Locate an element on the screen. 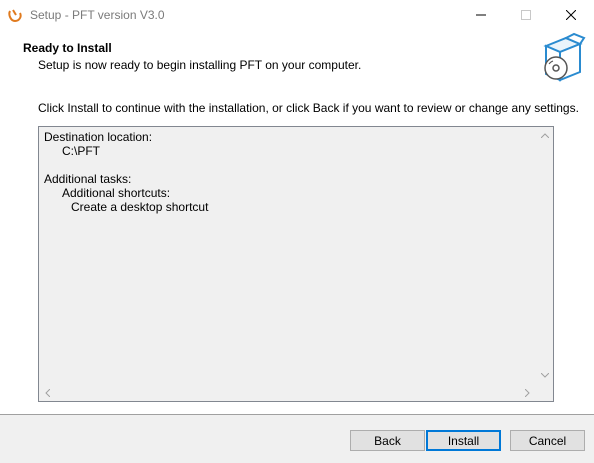 The width and height of the screenshot is (594, 463). title-bar: Setup - PFT version V3.0 is located at coordinates (297, 15).